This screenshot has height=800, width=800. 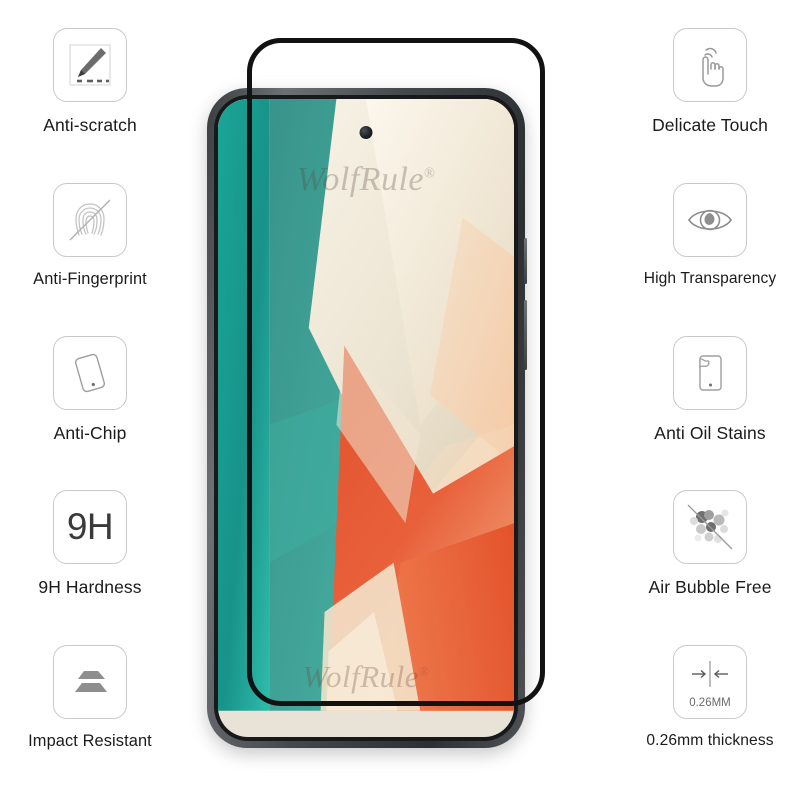 I want to click on feature-label: High Transparency, so click(x=710, y=278).